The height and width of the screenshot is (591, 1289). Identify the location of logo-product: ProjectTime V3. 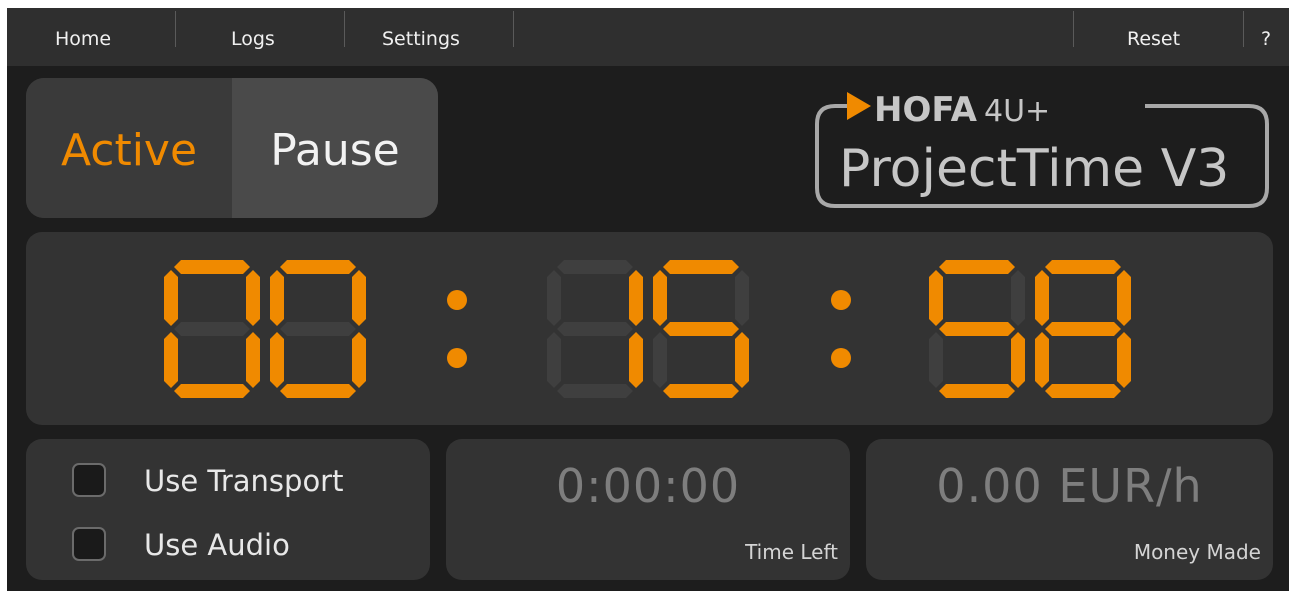
(1034, 169).